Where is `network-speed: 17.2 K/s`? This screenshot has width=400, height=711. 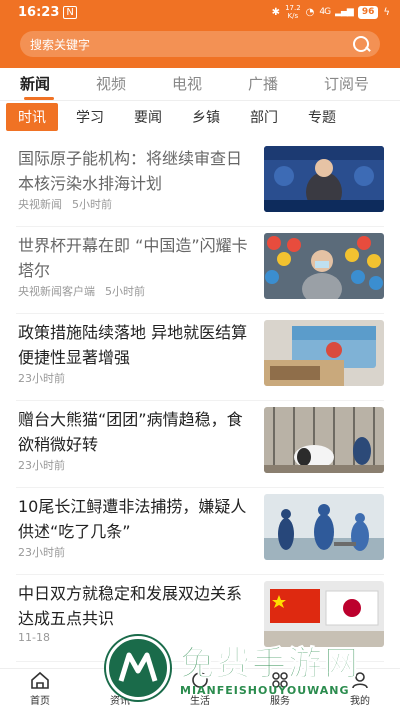 network-speed: 17.2 K/s is located at coordinates (293, 12).